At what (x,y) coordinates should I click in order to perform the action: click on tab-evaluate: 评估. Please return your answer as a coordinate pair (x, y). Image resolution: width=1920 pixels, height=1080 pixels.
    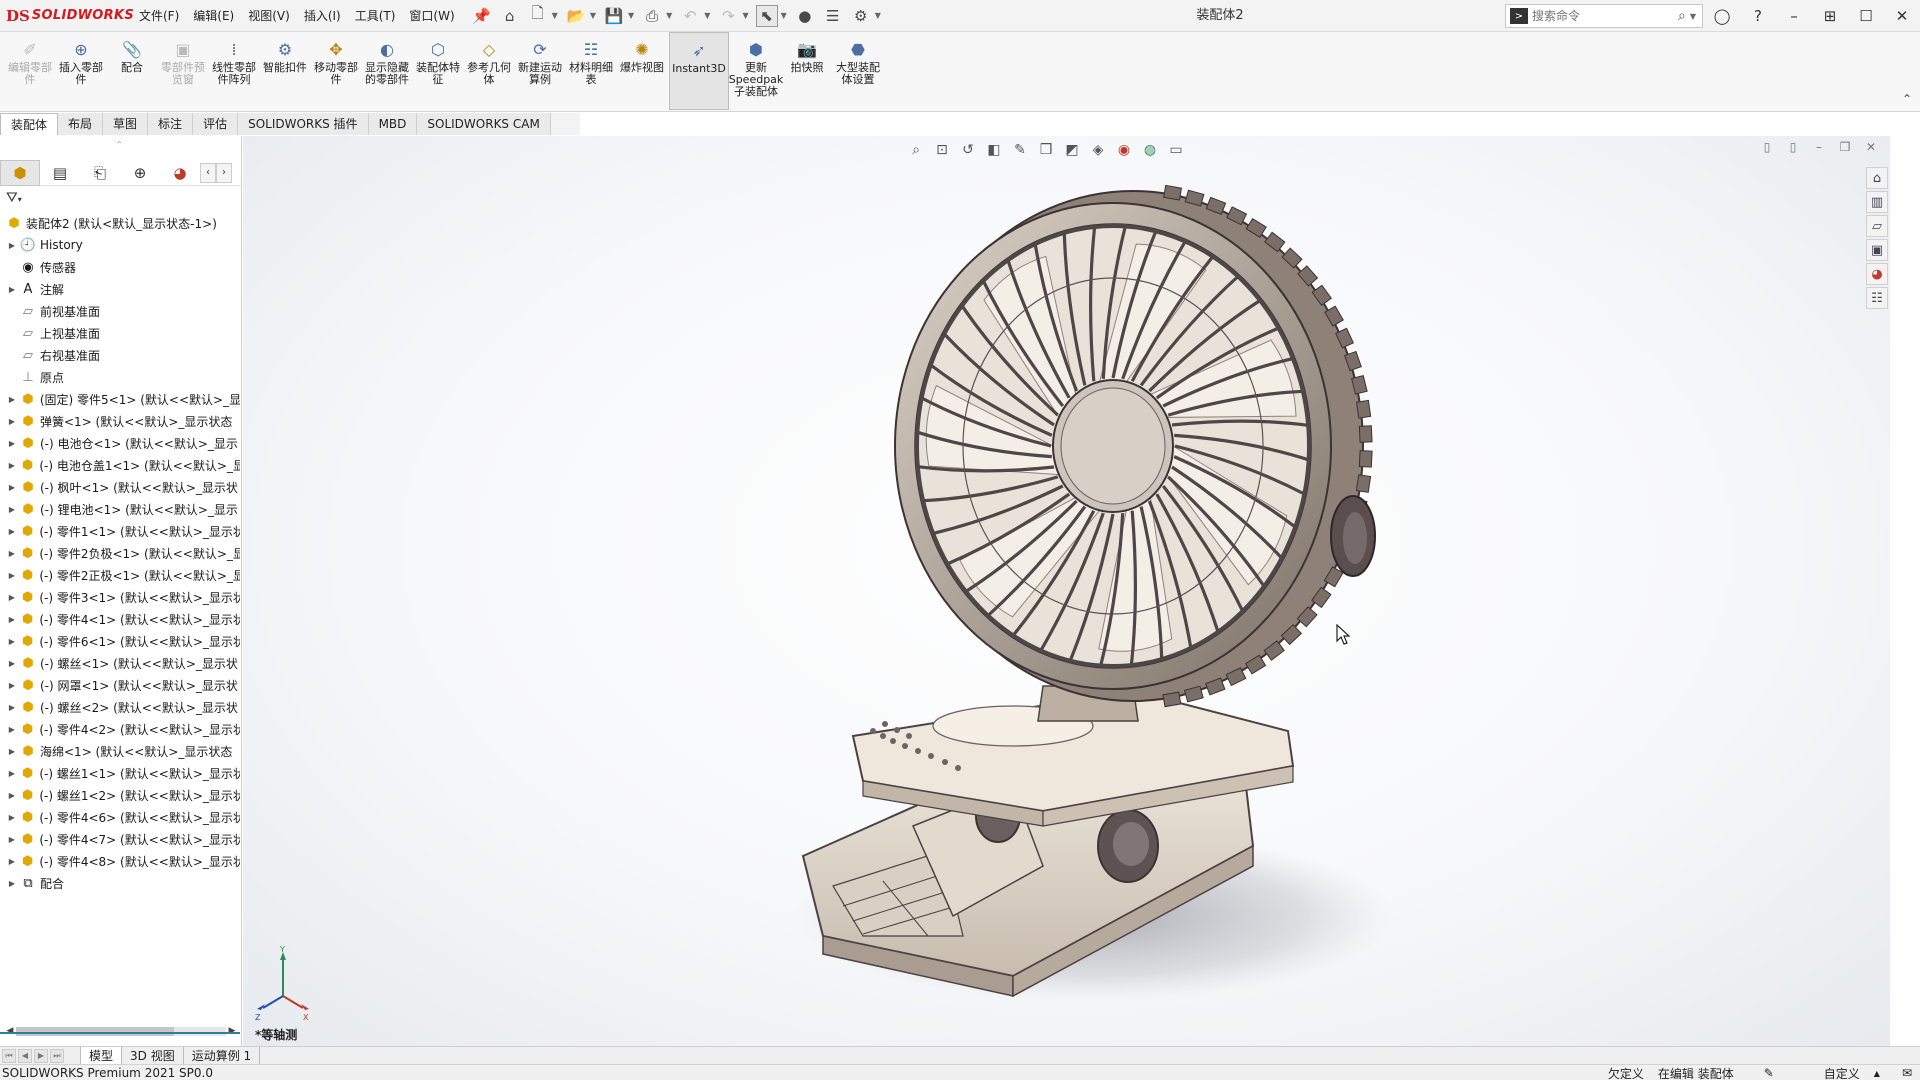
    Looking at the image, I should click on (216, 124).